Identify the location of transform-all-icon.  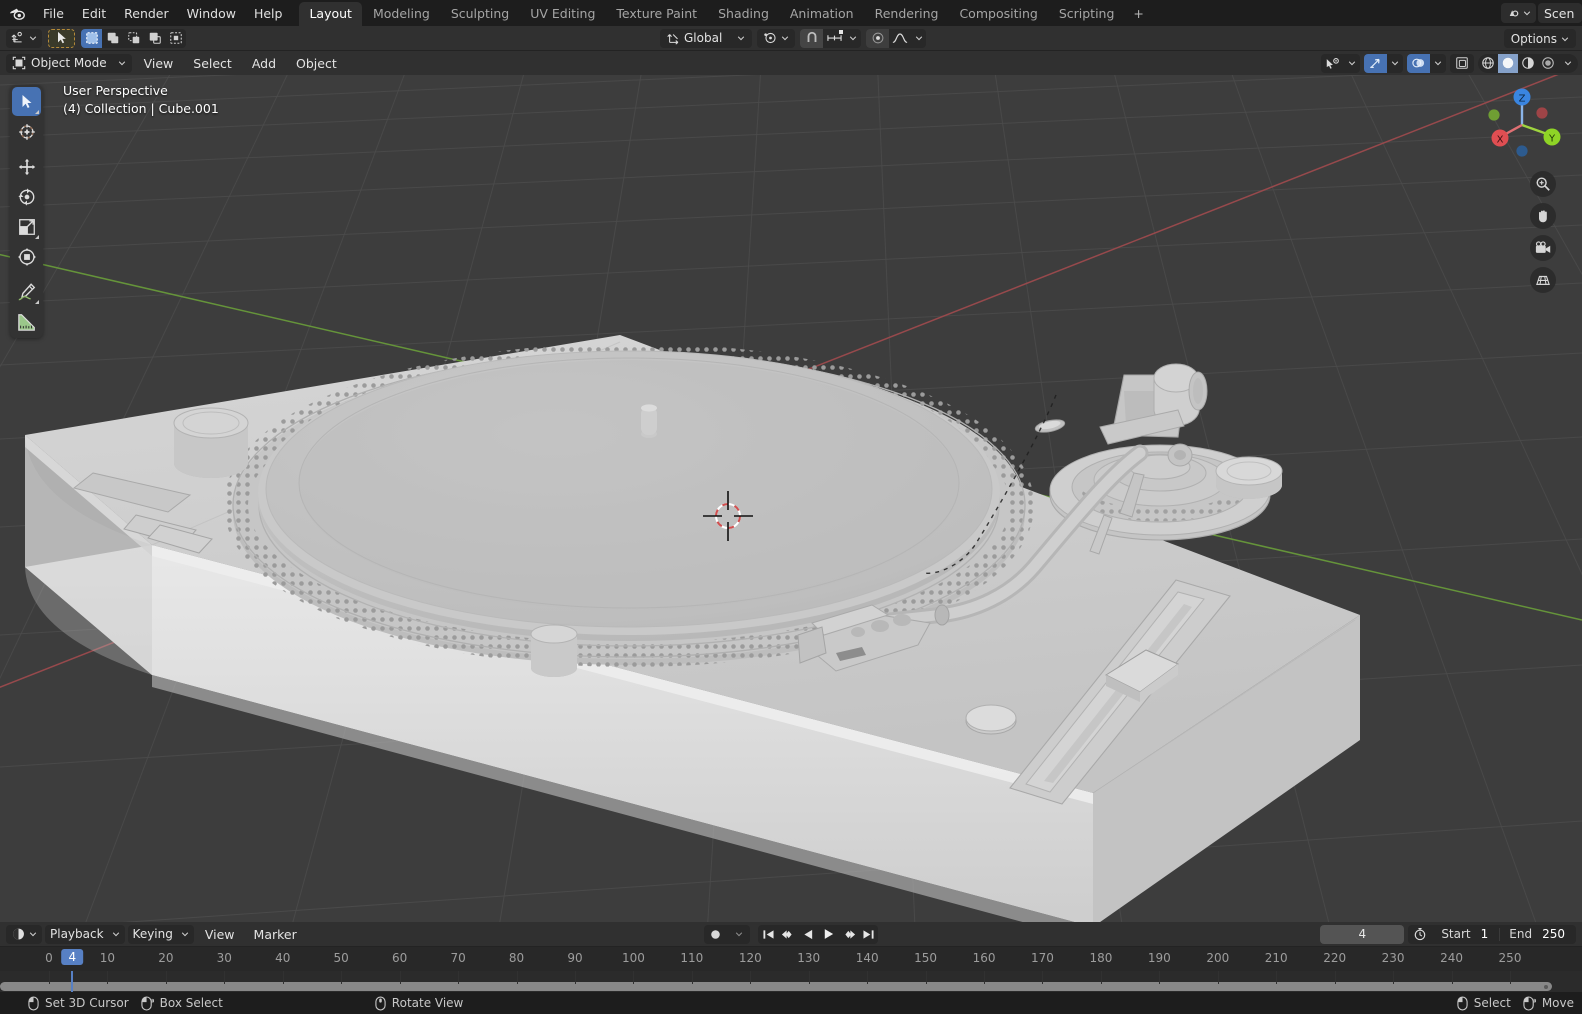
(26, 256).